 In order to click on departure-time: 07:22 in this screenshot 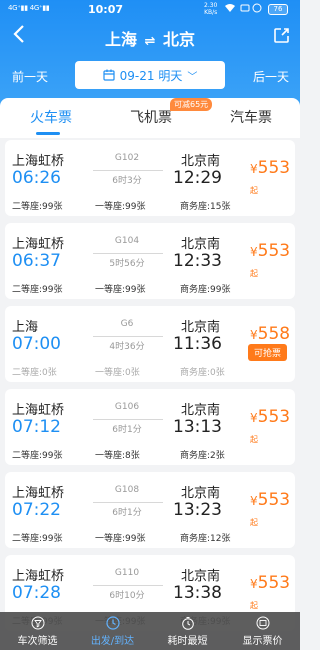, I will do `click(36, 510)`.